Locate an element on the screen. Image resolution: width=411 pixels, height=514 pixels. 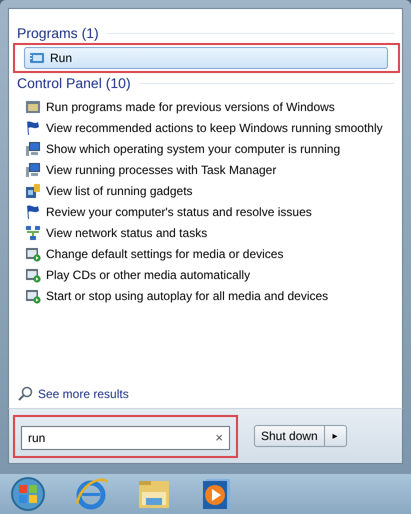
browser-icon is located at coordinates (91, 494).